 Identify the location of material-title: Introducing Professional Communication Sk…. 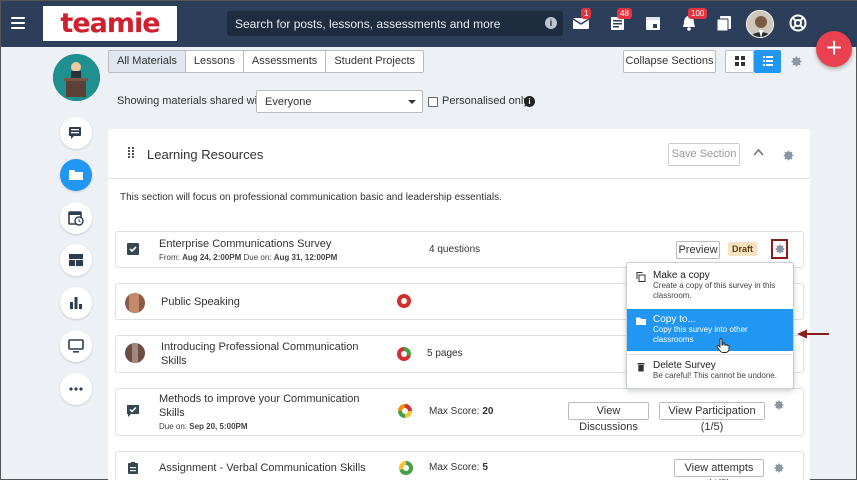
(260, 354).